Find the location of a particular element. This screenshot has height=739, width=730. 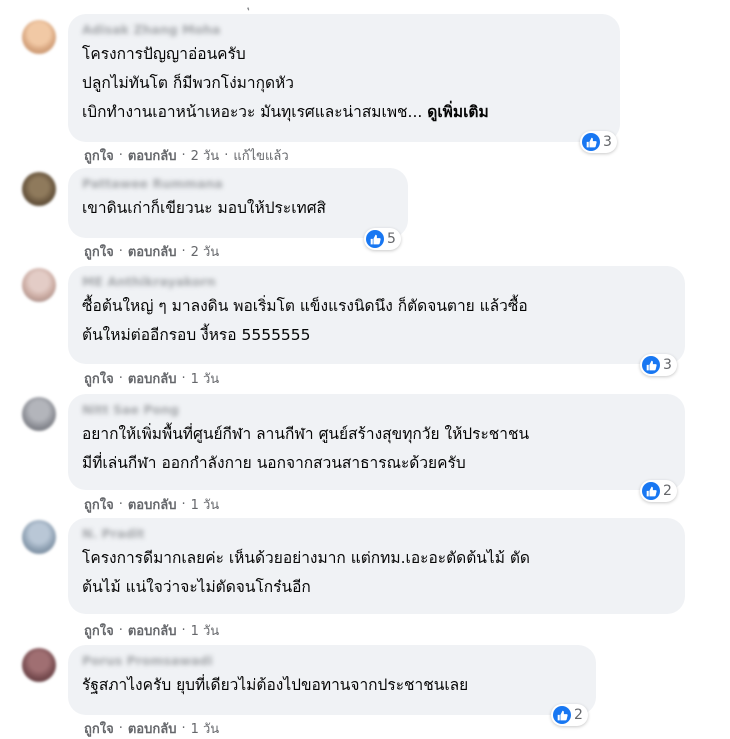

comment-actions: ถูกใจ · ตอบกลับ · 2 วัน is located at coordinates (151, 251).